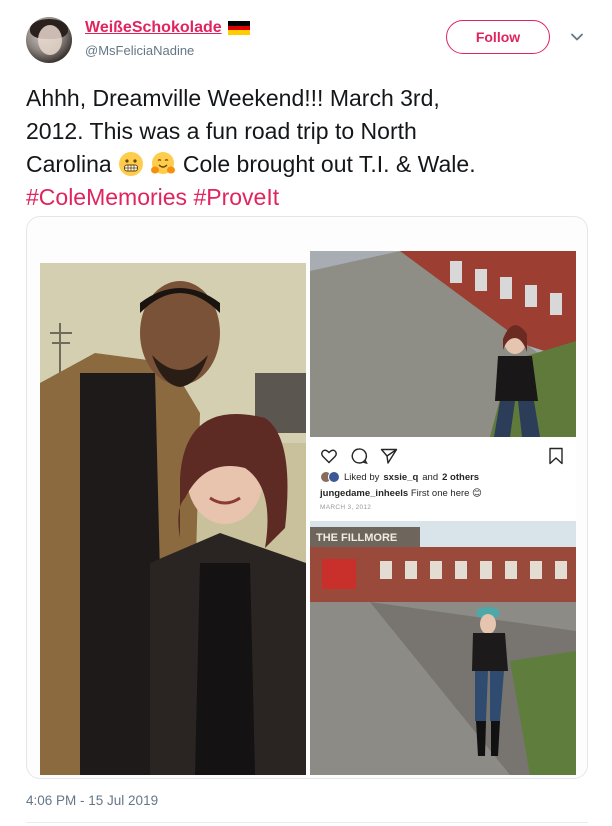  Describe the element at coordinates (49, 40) in the screenshot. I see `avatar` at that location.